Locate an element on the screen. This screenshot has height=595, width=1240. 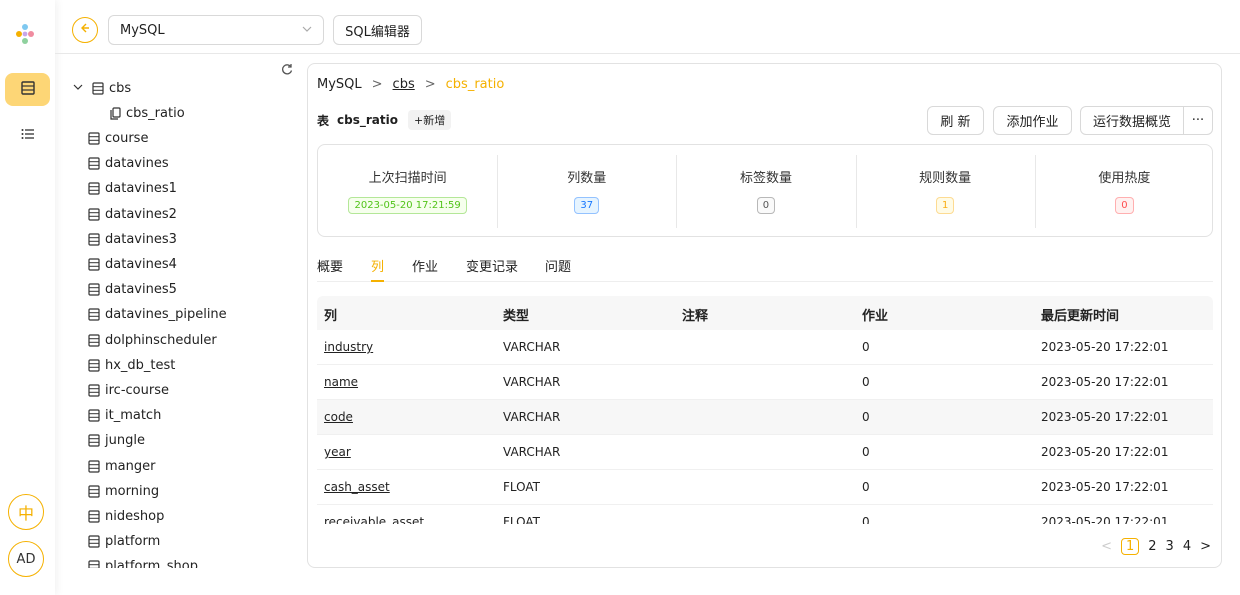
table-title-row: 表 cbs_ratio +新增 is located at coordinates (384, 120).